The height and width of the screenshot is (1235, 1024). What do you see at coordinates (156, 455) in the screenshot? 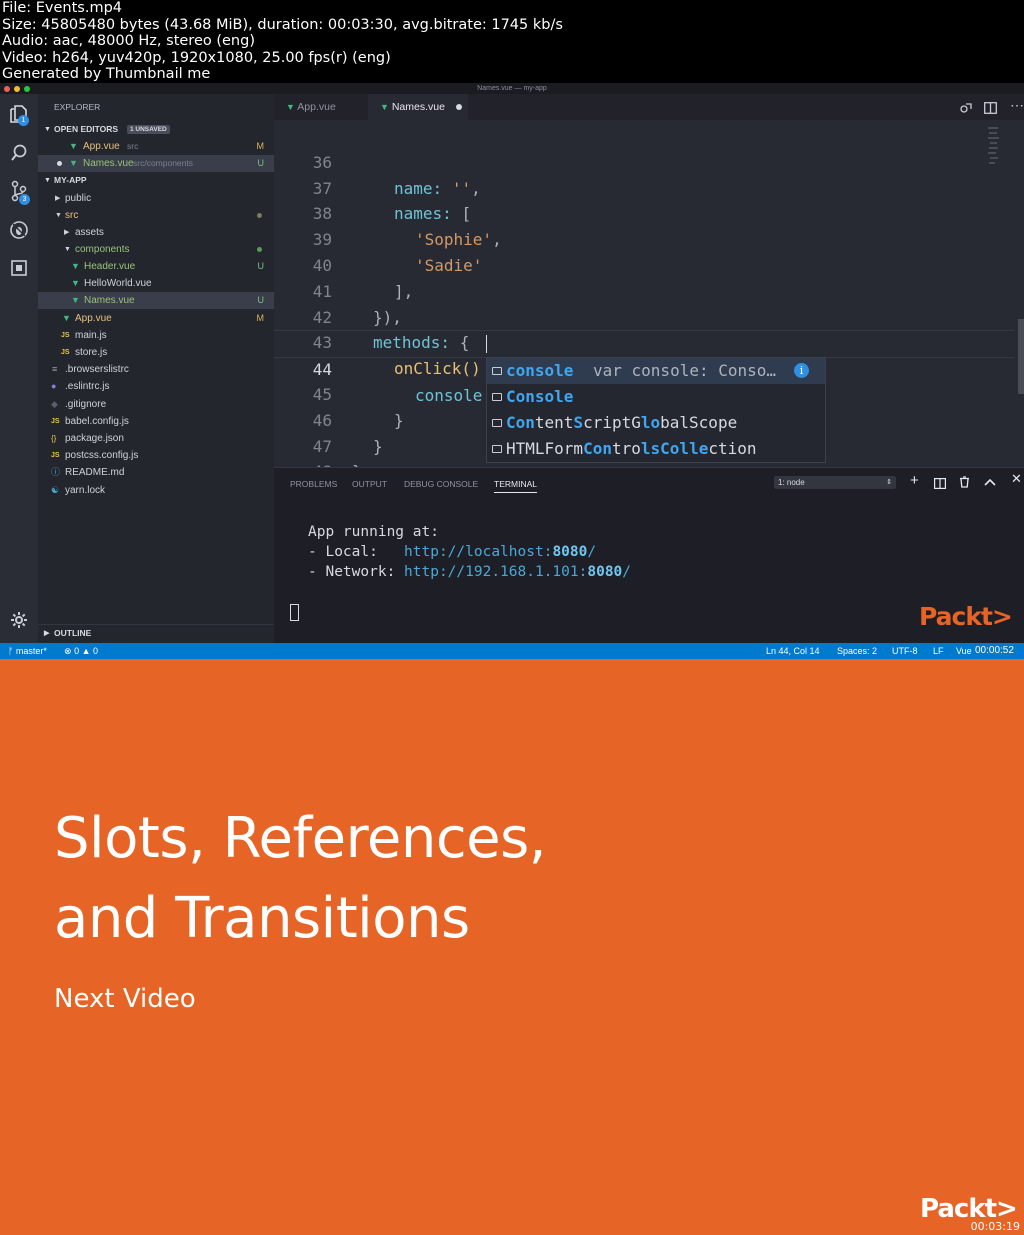
I see `tree-file: JS postcss.config.js` at bounding box center [156, 455].